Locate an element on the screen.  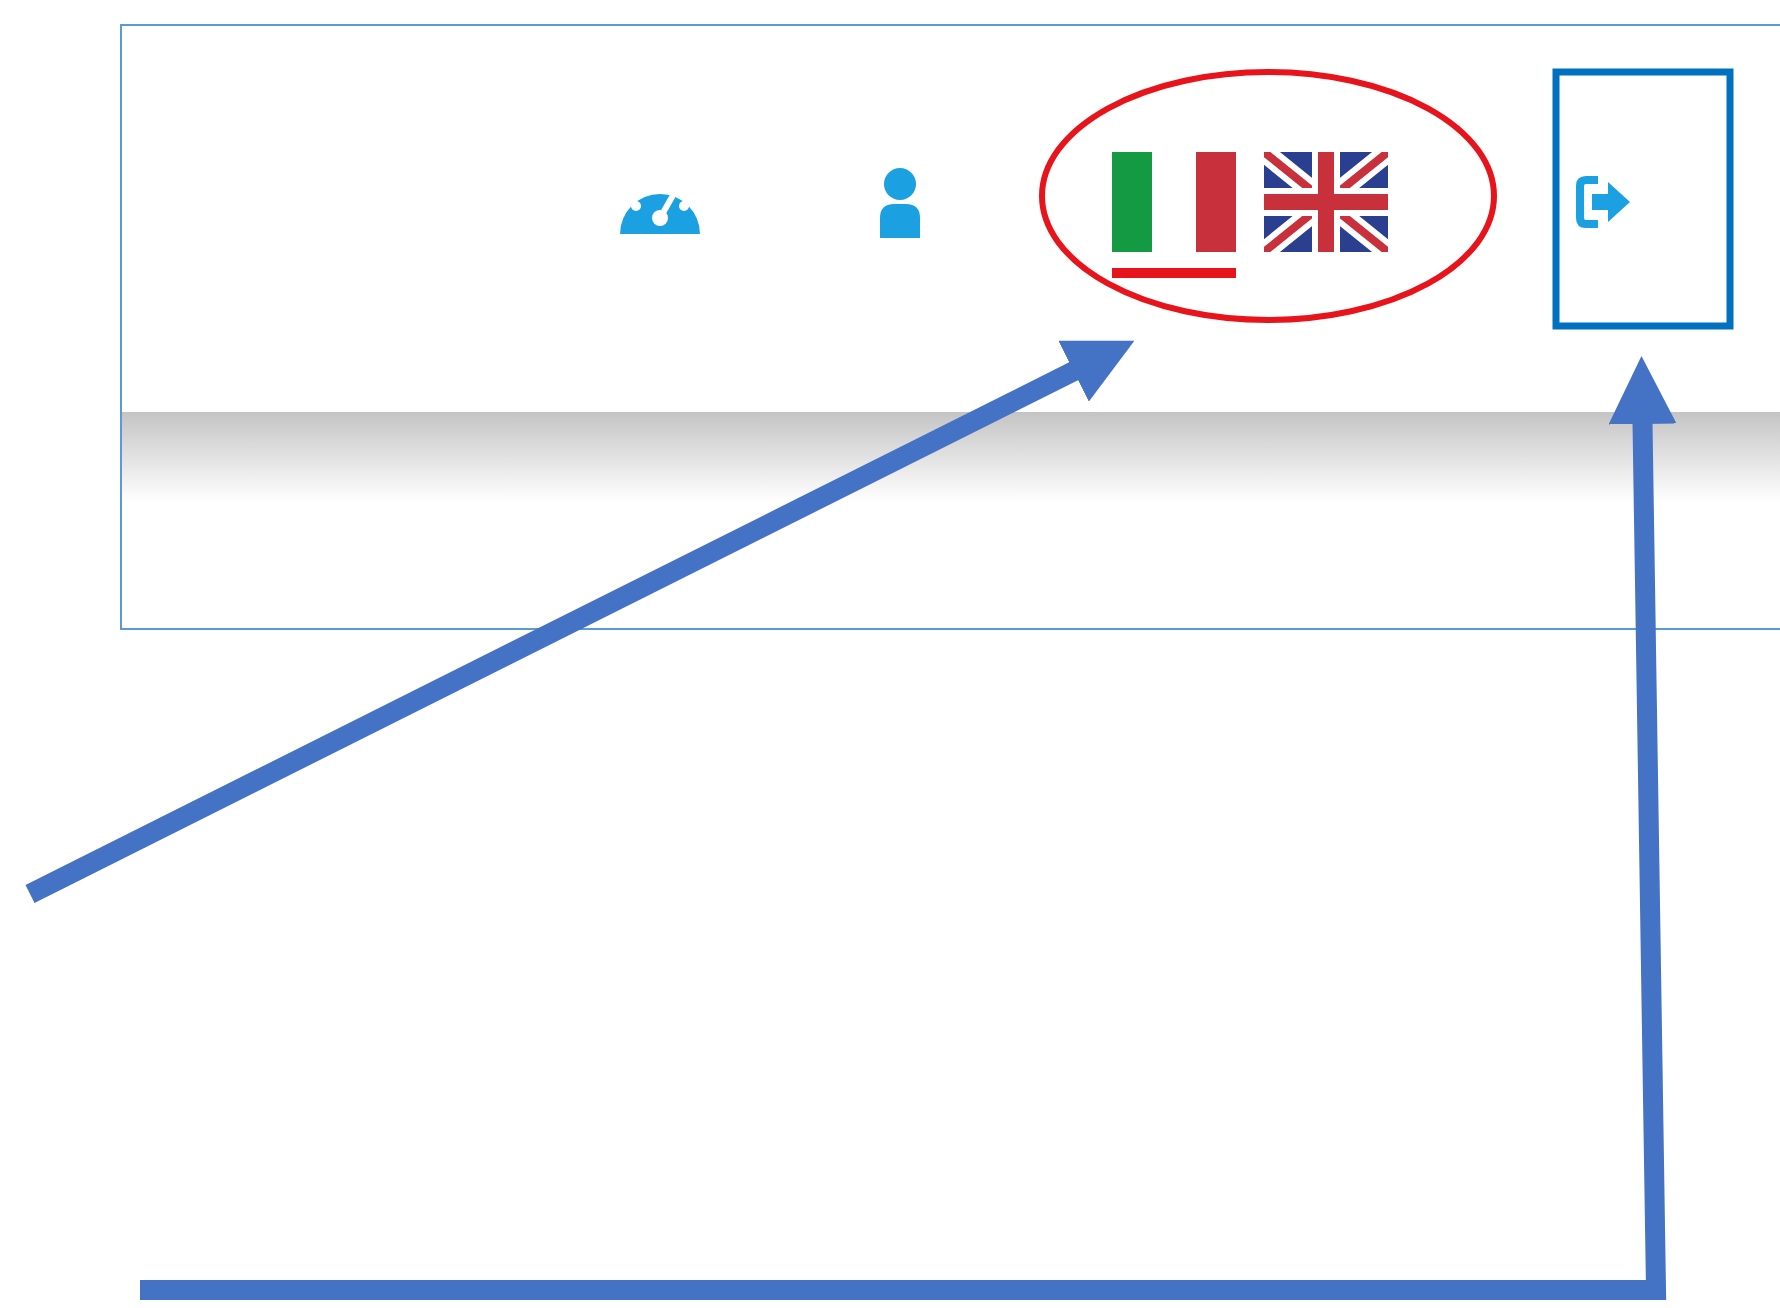
flag-button is located at coordinates (1174, 215).